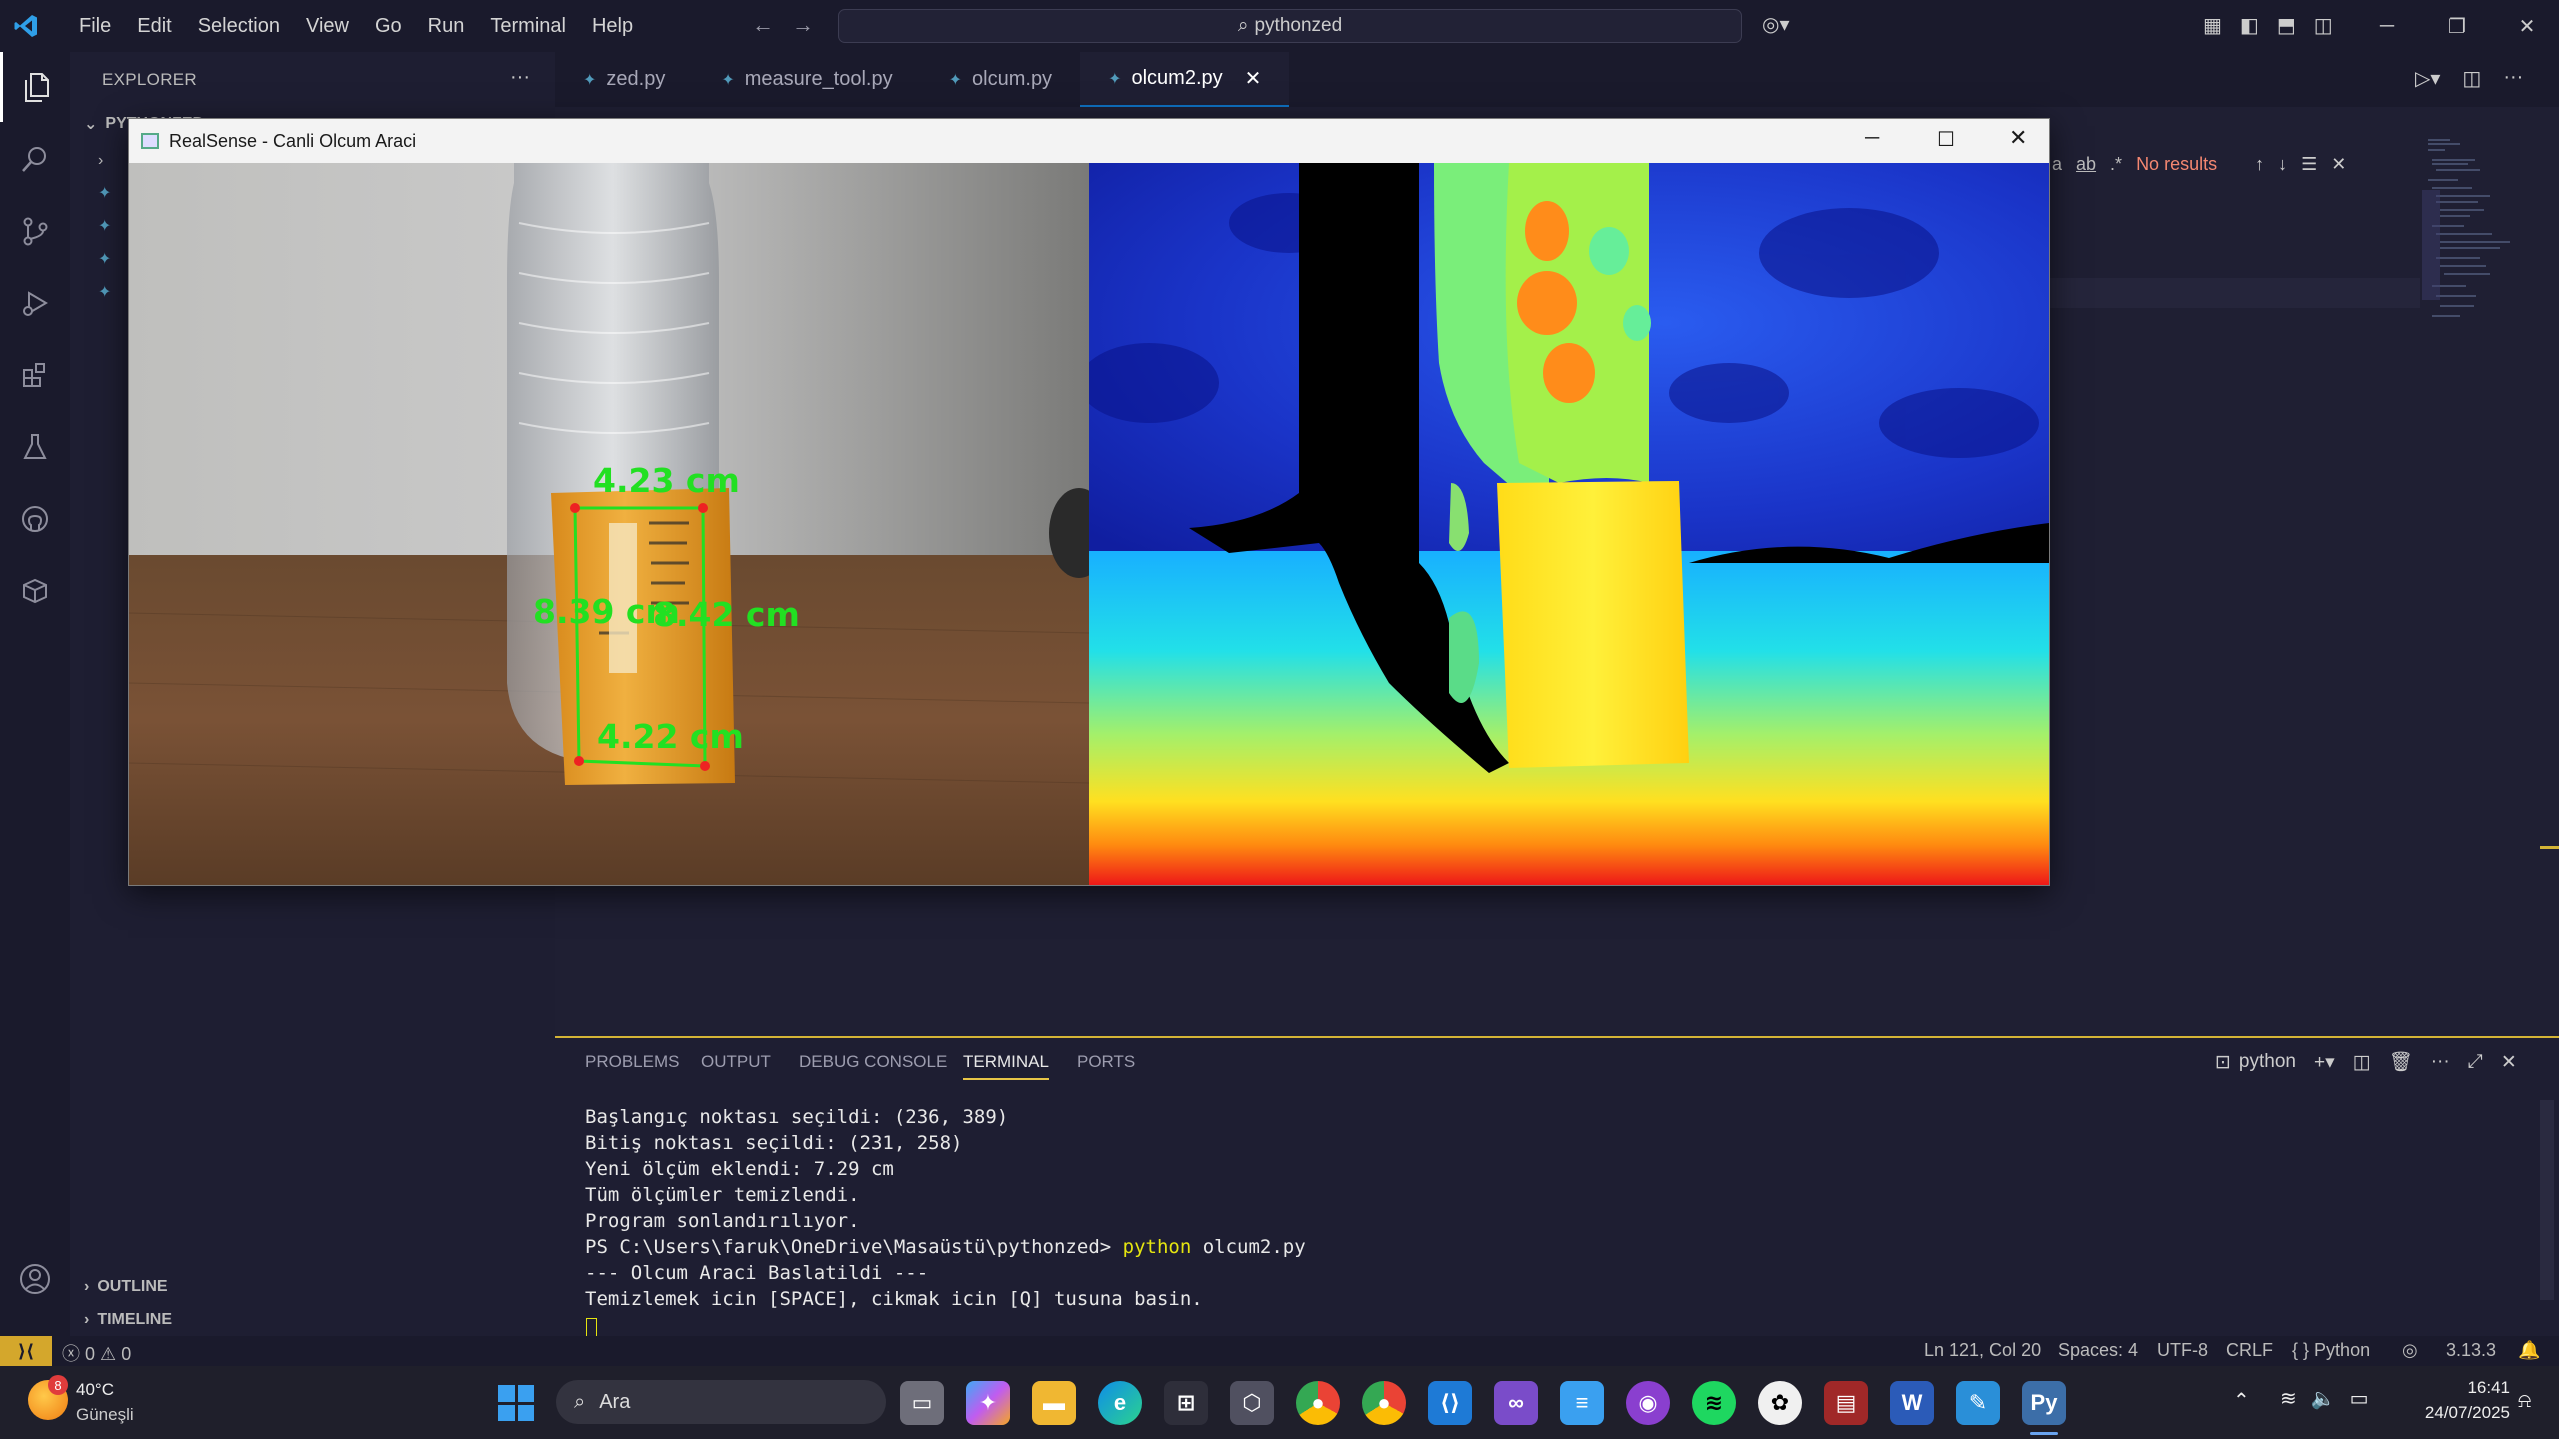 This screenshot has height=1439, width=2559. I want to click on end-of-line: CRLF, so click(2249, 1350).